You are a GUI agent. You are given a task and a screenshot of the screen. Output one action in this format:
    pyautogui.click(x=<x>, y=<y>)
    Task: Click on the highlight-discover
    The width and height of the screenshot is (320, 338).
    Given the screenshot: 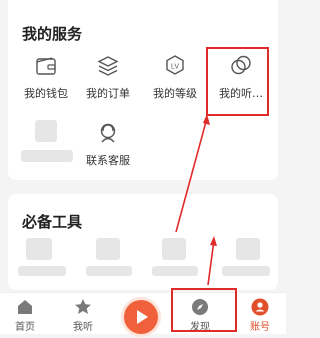 What is the action you would take?
    pyautogui.click(x=204, y=310)
    